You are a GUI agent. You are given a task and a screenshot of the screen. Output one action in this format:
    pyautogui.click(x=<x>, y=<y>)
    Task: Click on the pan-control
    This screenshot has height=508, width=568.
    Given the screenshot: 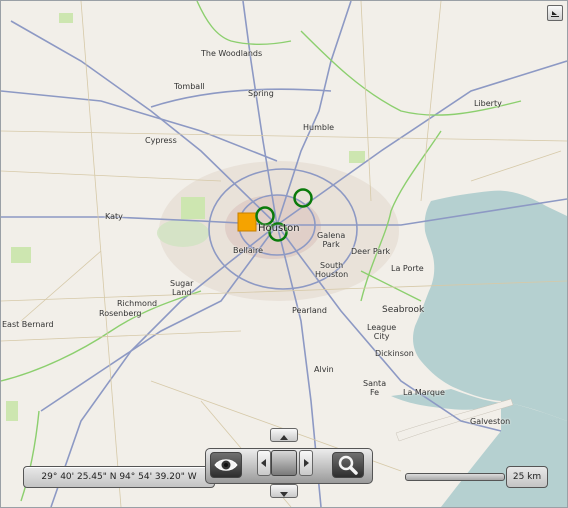 What is the action you would take?
    pyautogui.click(x=285, y=464)
    